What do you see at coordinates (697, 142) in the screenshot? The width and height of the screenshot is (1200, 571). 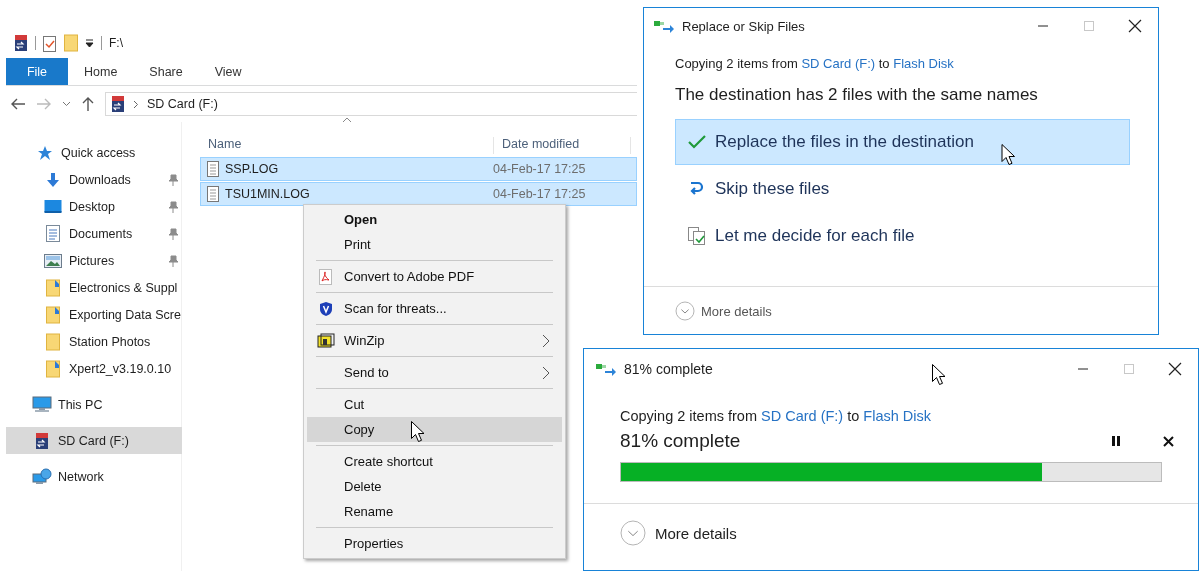 I see `check-icon` at bounding box center [697, 142].